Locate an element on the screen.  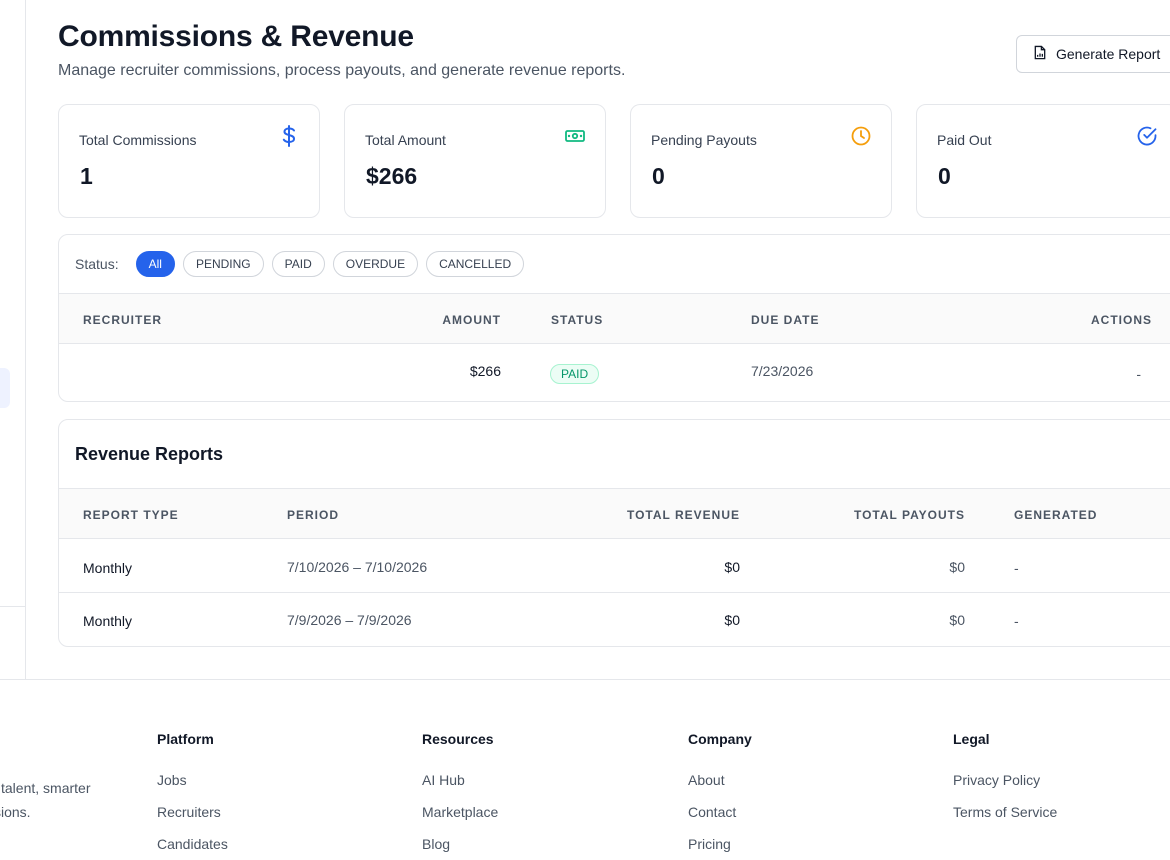
stat-label: Total Commissions is located at coordinates (138, 140).